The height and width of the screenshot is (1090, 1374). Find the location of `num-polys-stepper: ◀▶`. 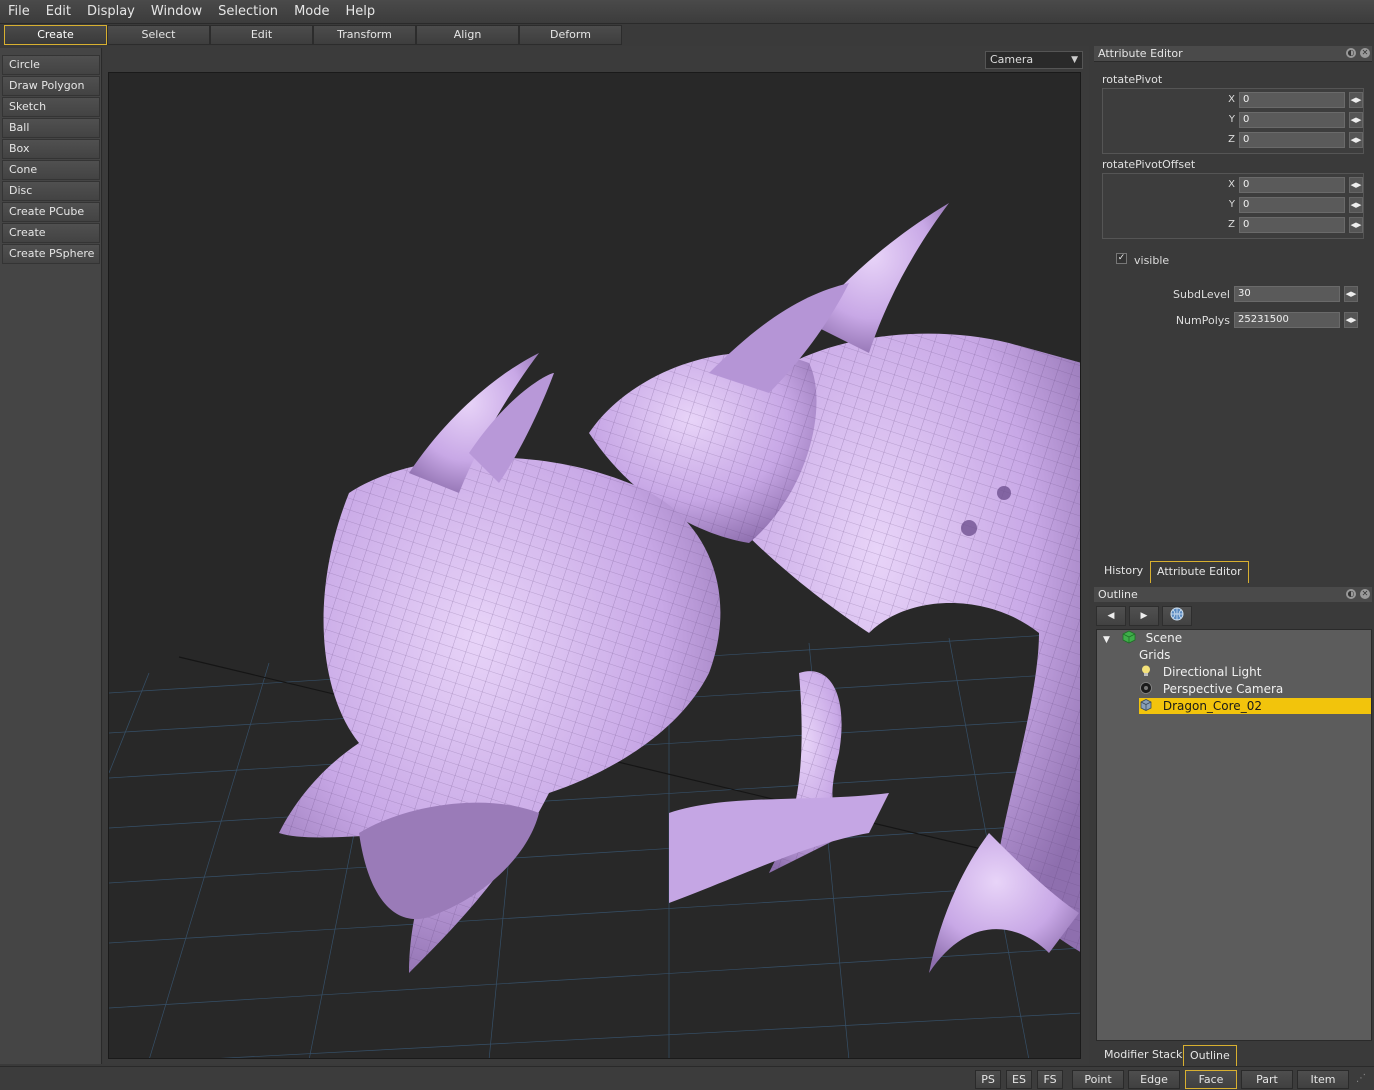

num-polys-stepper: ◀▶ is located at coordinates (1351, 320).